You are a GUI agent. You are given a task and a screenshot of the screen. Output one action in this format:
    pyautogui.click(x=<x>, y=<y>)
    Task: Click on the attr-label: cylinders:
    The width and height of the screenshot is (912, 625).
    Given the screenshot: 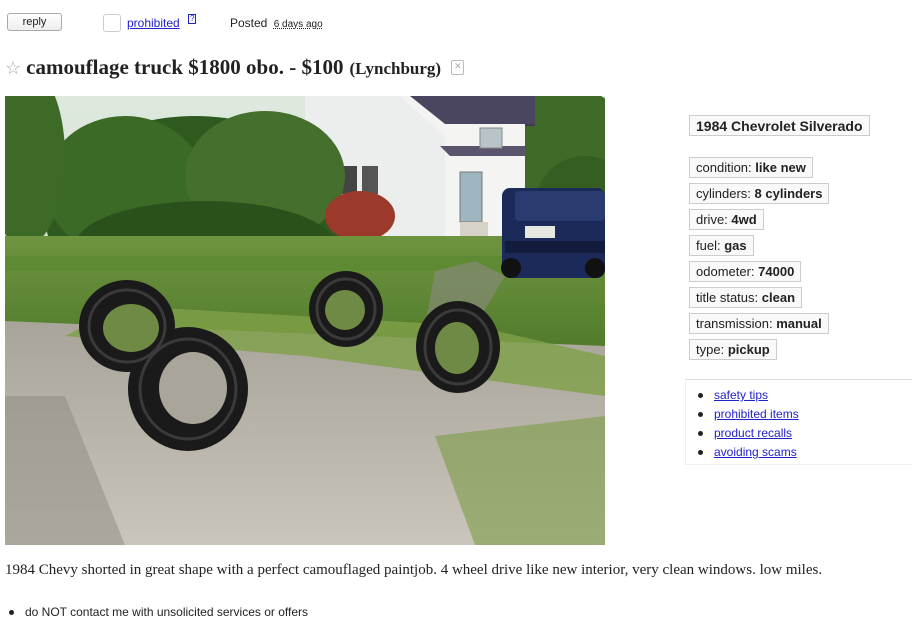 What is the action you would take?
    pyautogui.click(x=723, y=193)
    